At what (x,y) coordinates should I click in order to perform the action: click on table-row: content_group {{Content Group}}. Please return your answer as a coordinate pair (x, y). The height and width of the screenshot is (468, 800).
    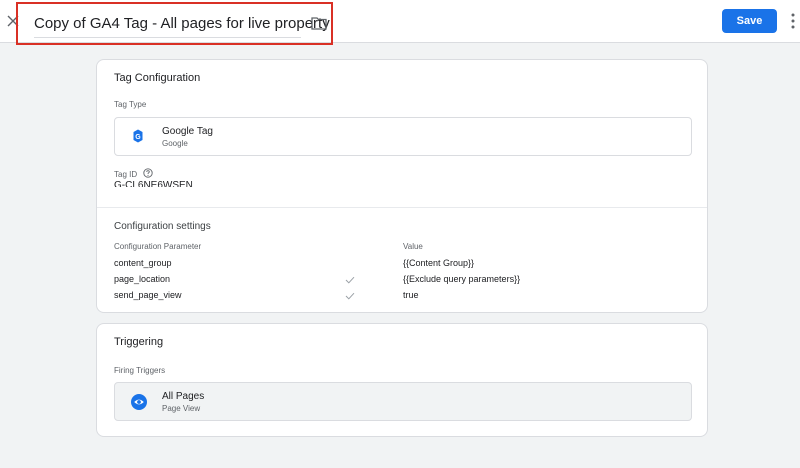
    Looking at the image, I should click on (402, 266).